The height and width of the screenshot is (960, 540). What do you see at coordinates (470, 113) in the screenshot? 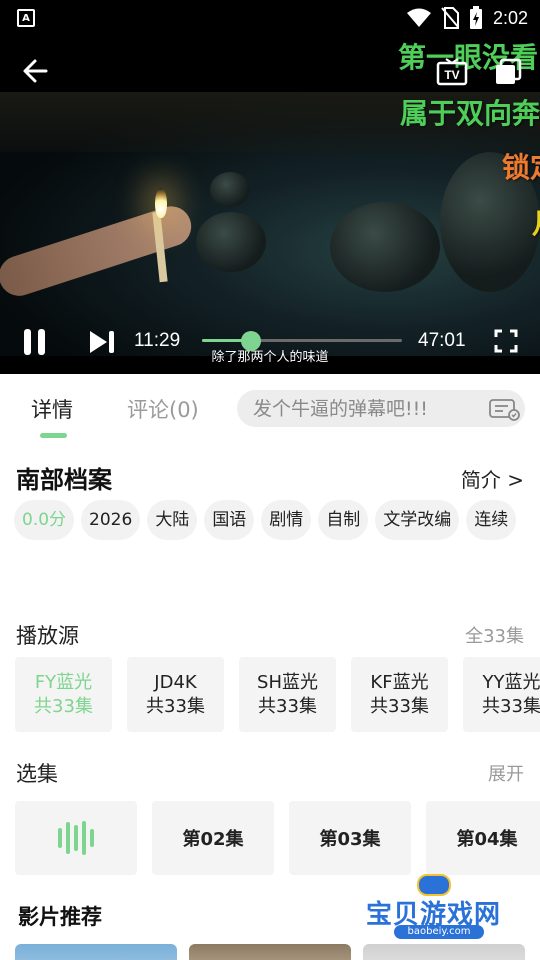
I see `danmaku-comment: 属于双向奔` at bounding box center [470, 113].